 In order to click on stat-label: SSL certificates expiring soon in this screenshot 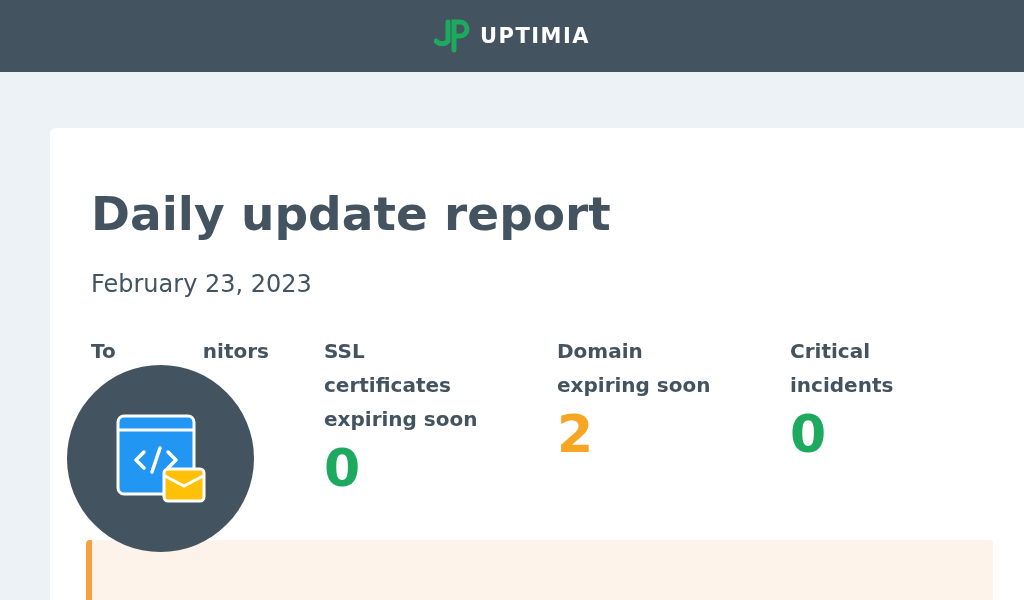, I will do `click(401, 386)`.